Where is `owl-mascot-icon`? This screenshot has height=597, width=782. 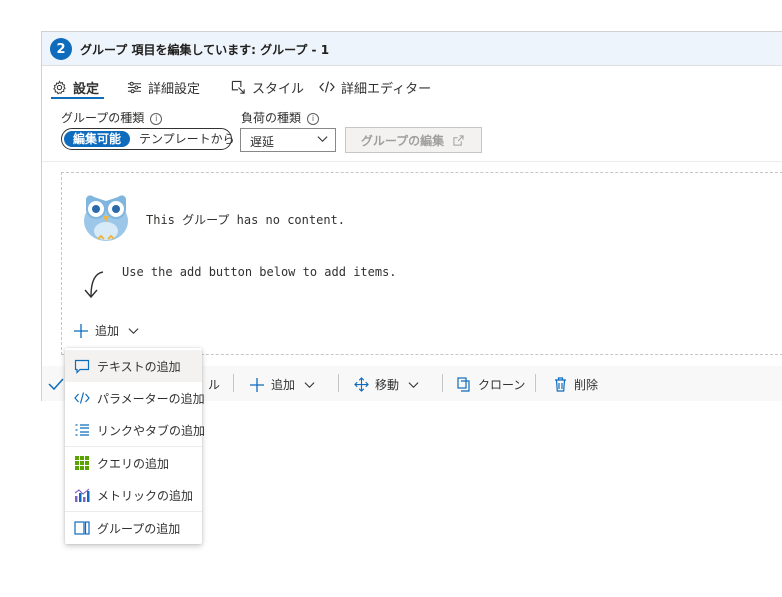
owl-mascot-icon is located at coordinates (106, 216).